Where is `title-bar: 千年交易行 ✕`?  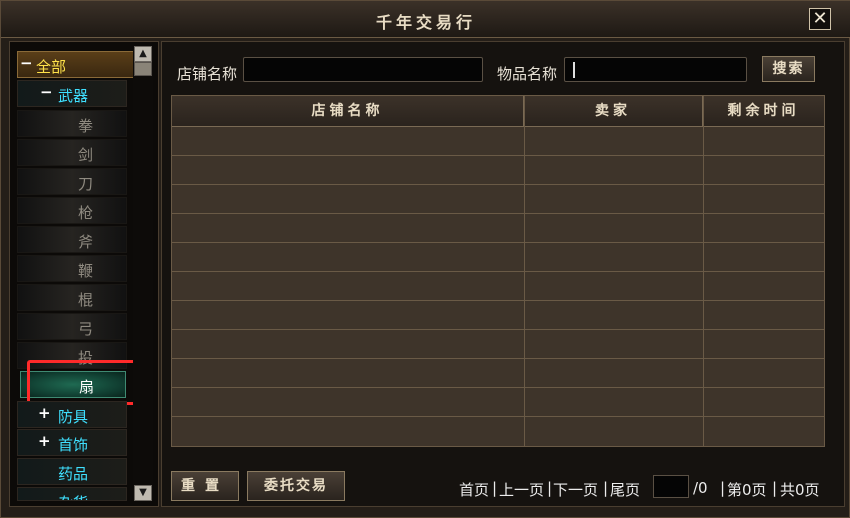
title-bar: 千年交易行 ✕ is located at coordinates (425, 19).